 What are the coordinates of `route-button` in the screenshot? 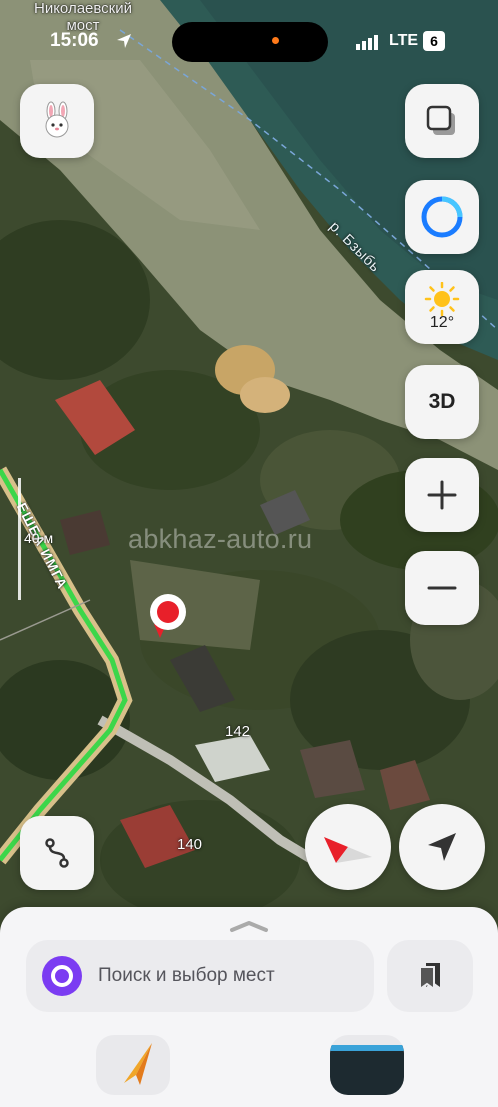 It's located at (57, 853).